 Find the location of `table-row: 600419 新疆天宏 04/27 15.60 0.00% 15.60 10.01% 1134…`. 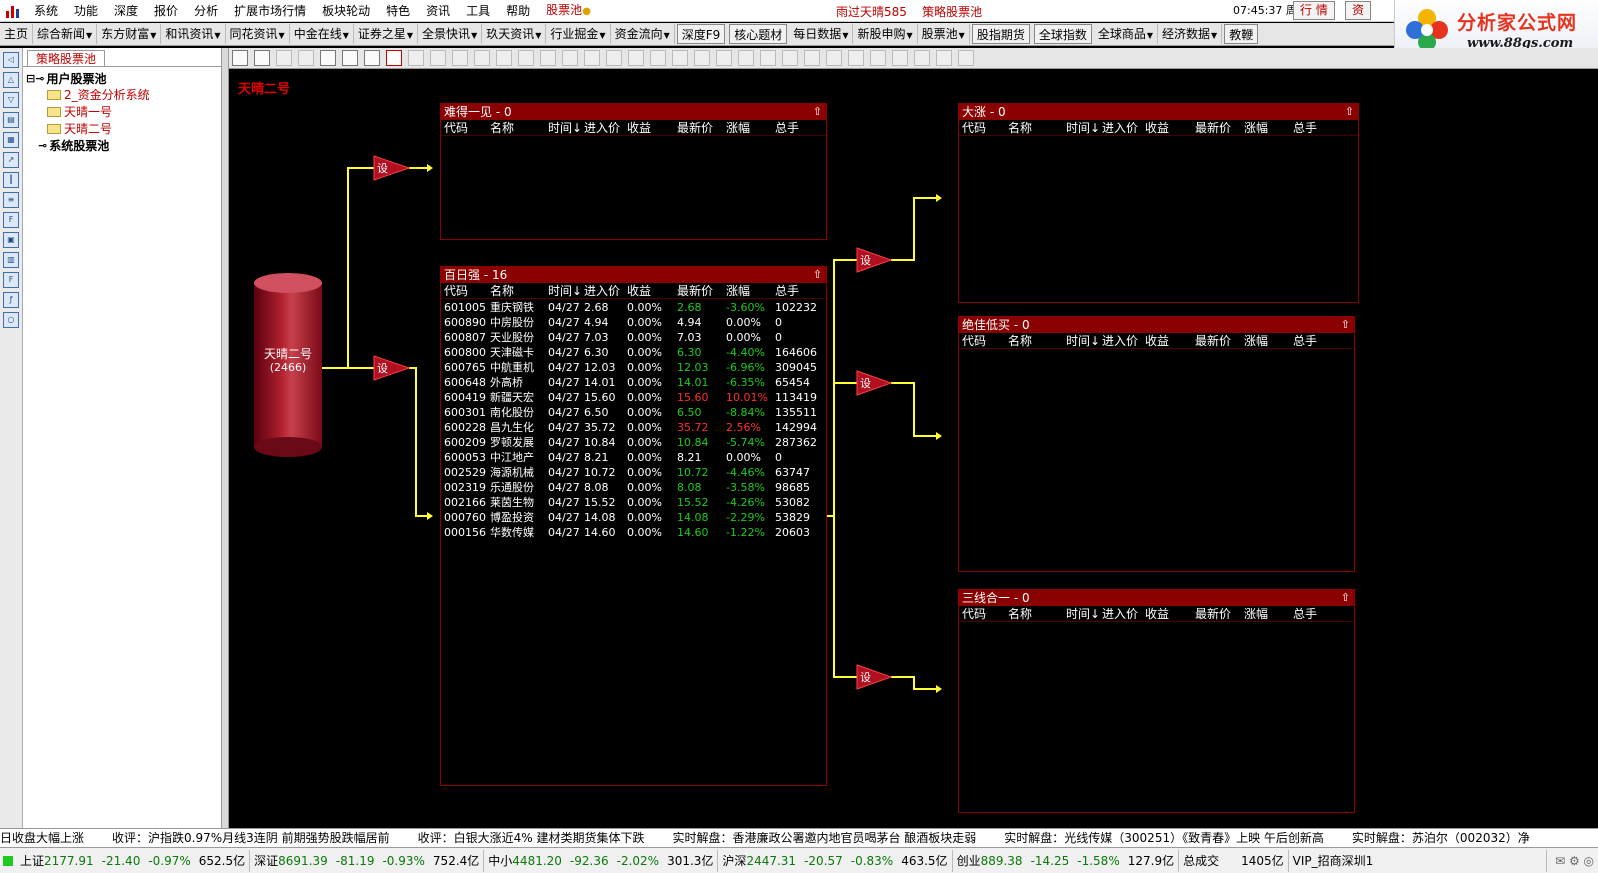

table-row: 600419 新疆天宏 04/27 15.60 0.00% 15.60 10.01% 1134… is located at coordinates (633, 397).